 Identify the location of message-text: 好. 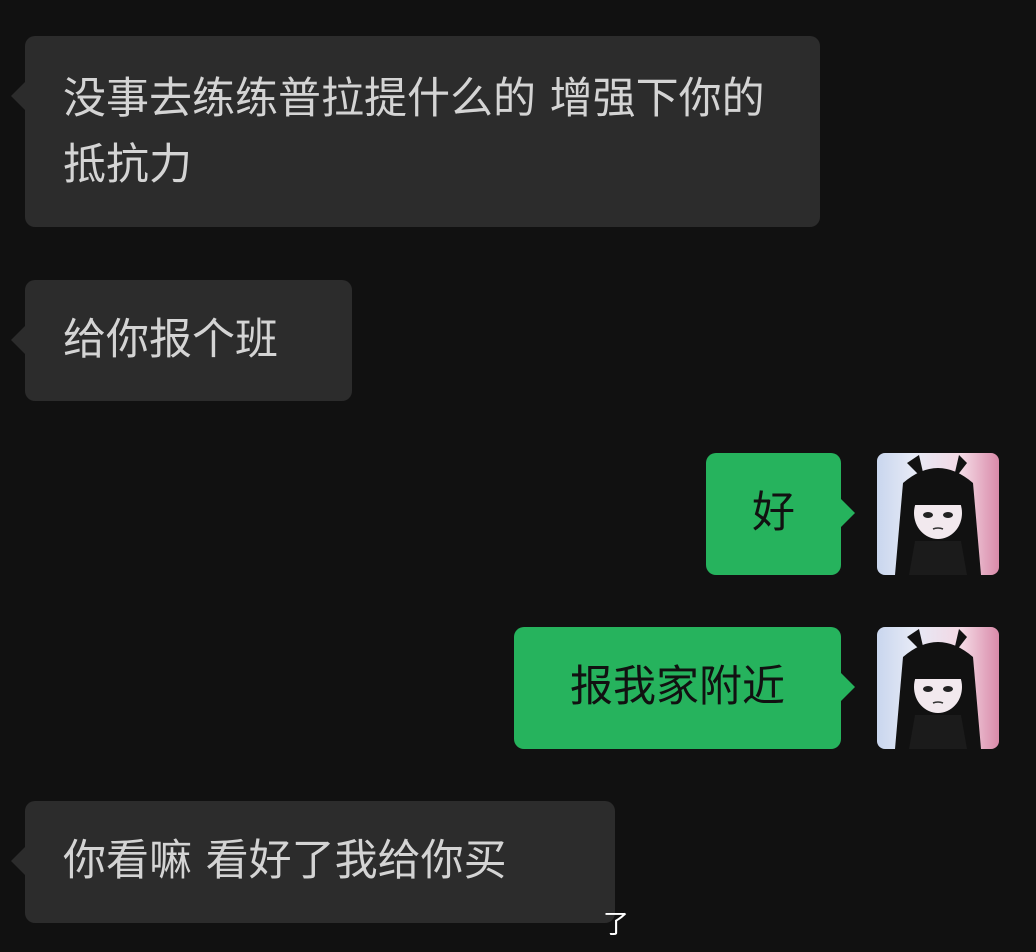
(773, 513).